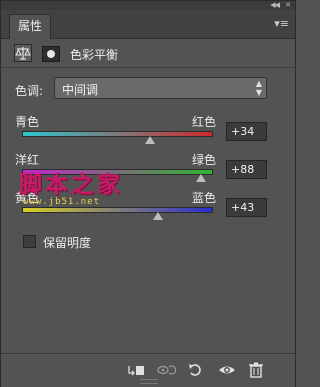 Image resolution: width=320 pixels, height=387 pixels. I want to click on preserve-luminosity-label: 保留明度, so click(67, 243).